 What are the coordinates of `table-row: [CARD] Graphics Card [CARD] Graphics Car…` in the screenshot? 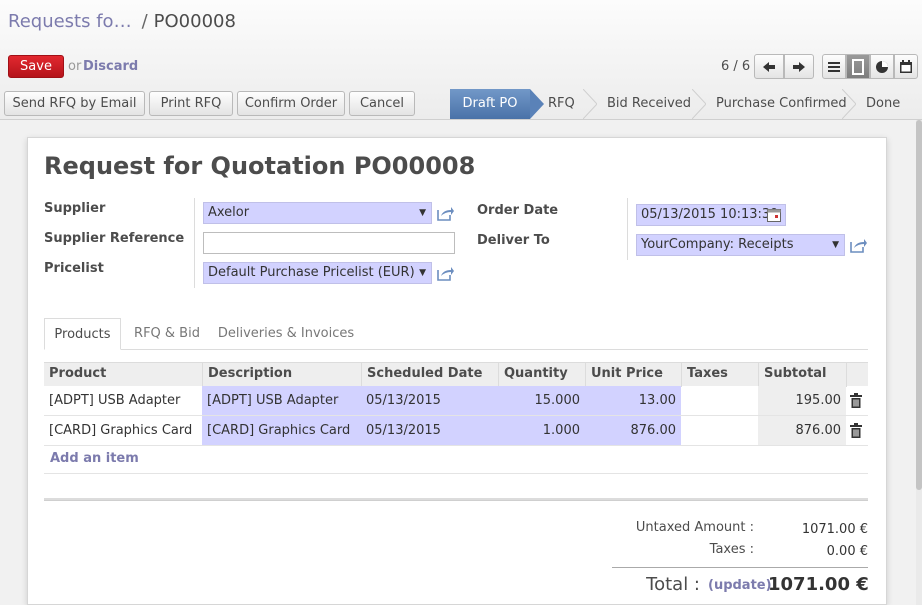 It's located at (456, 431).